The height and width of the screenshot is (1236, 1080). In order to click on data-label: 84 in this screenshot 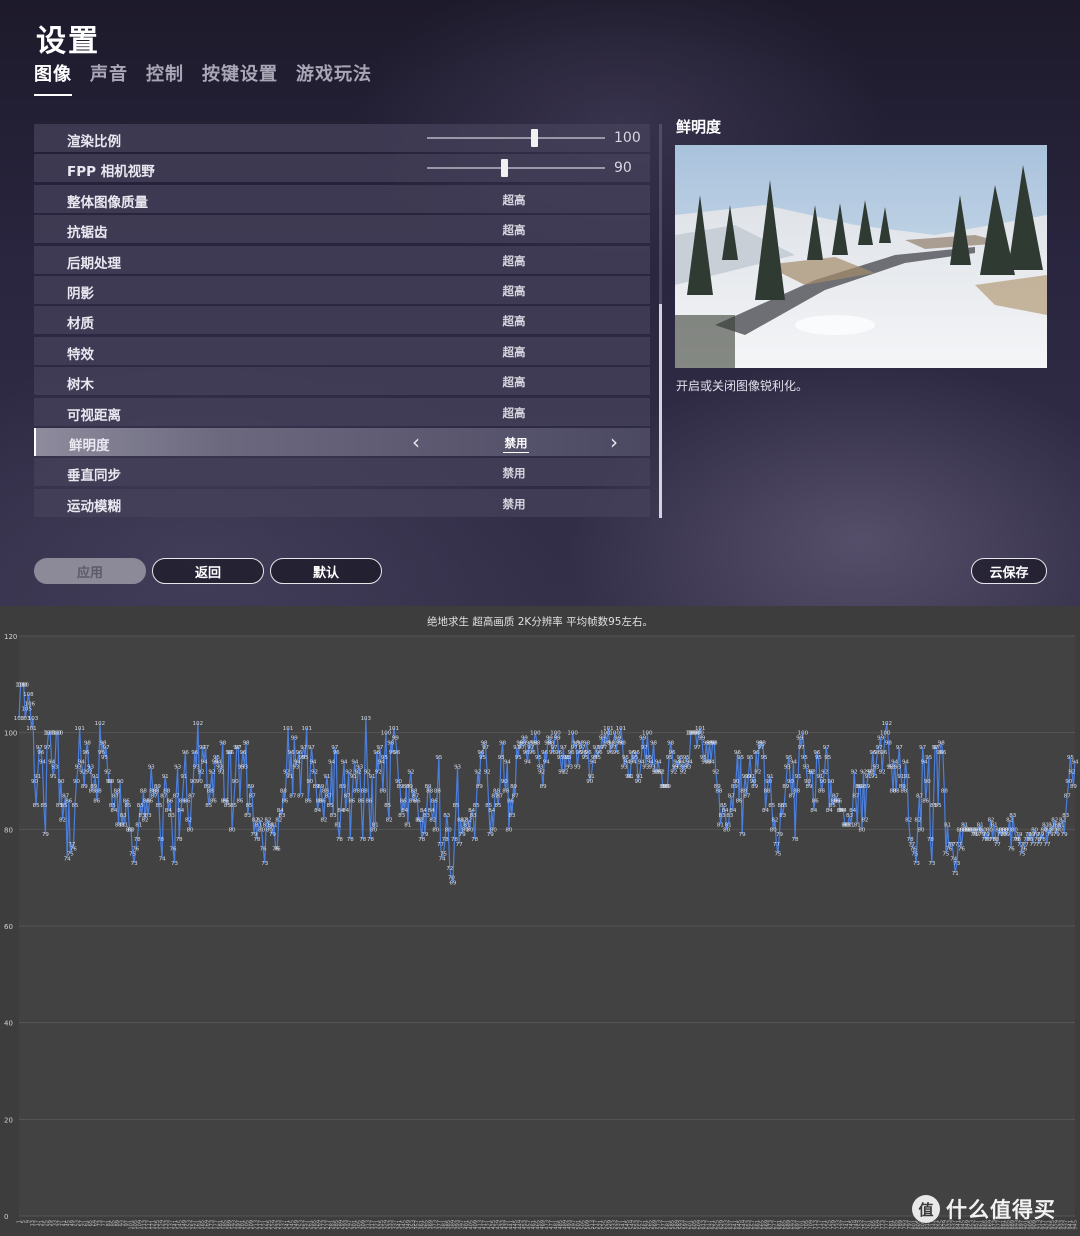, I will do `click(431, 811)`.